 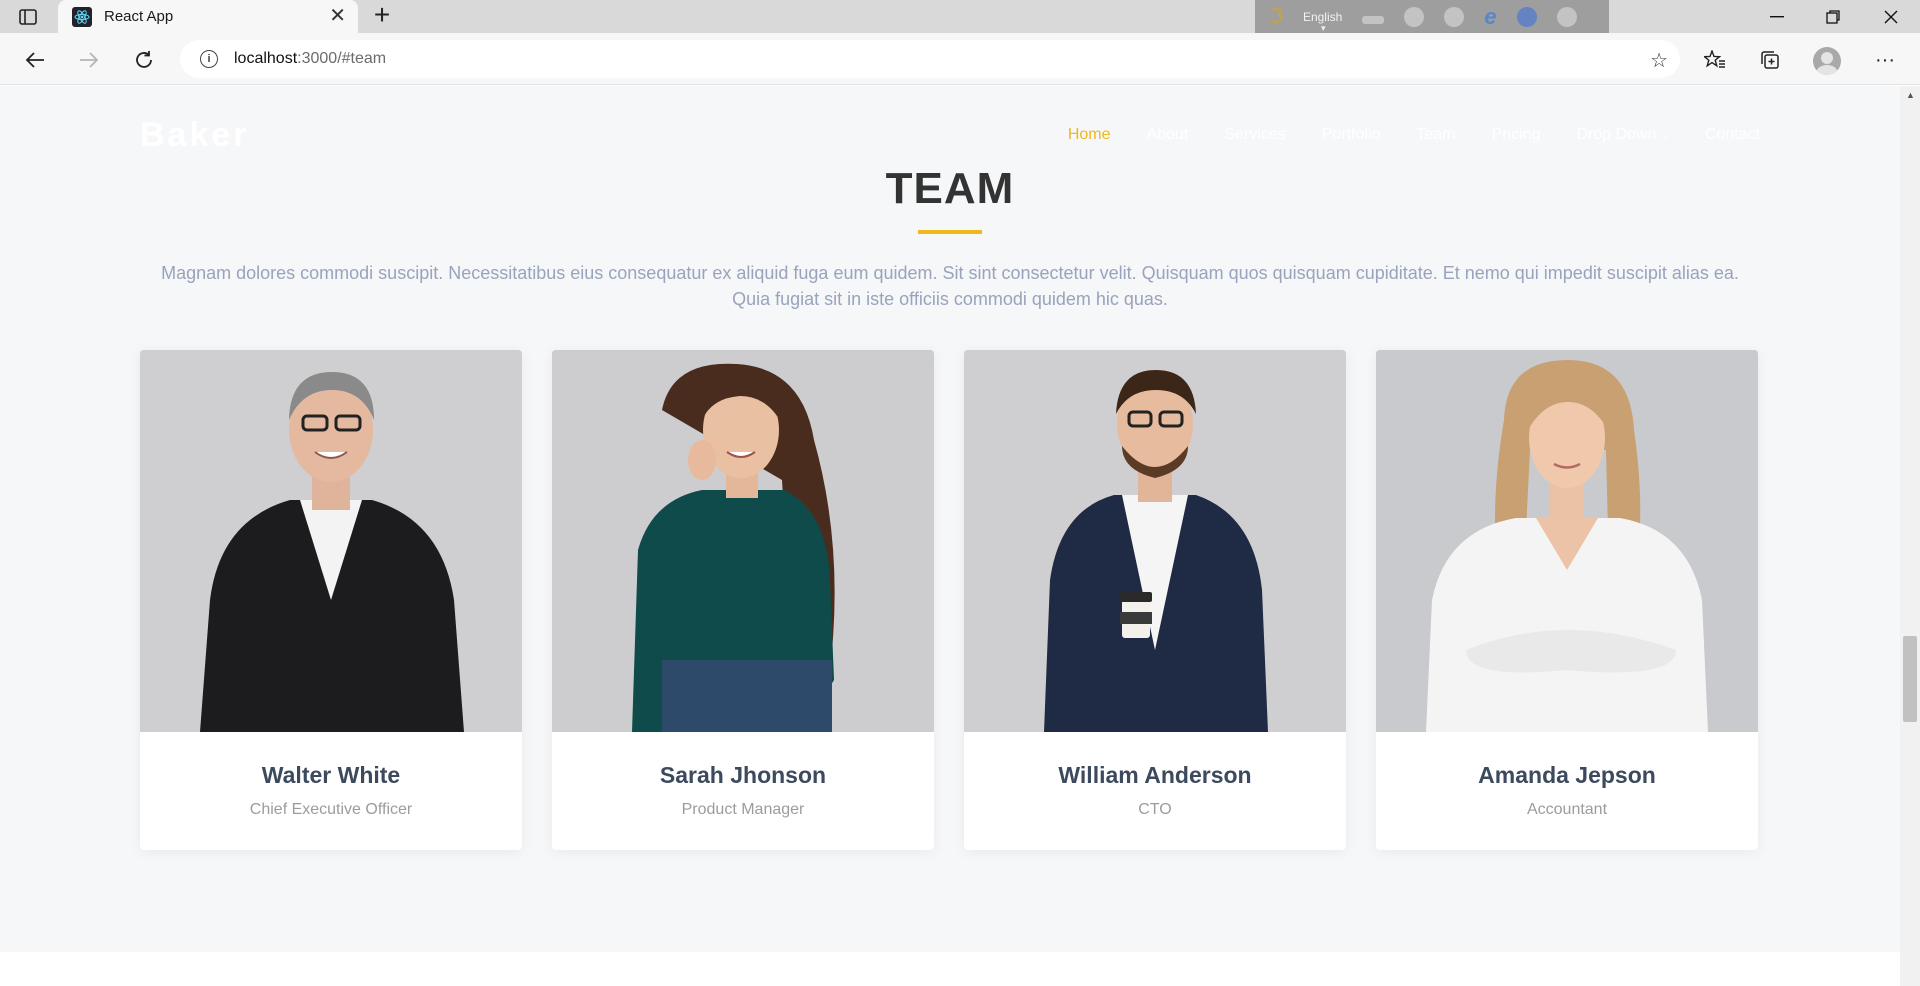 I want to click on react-logo-icon, so click(x=82, y=16).